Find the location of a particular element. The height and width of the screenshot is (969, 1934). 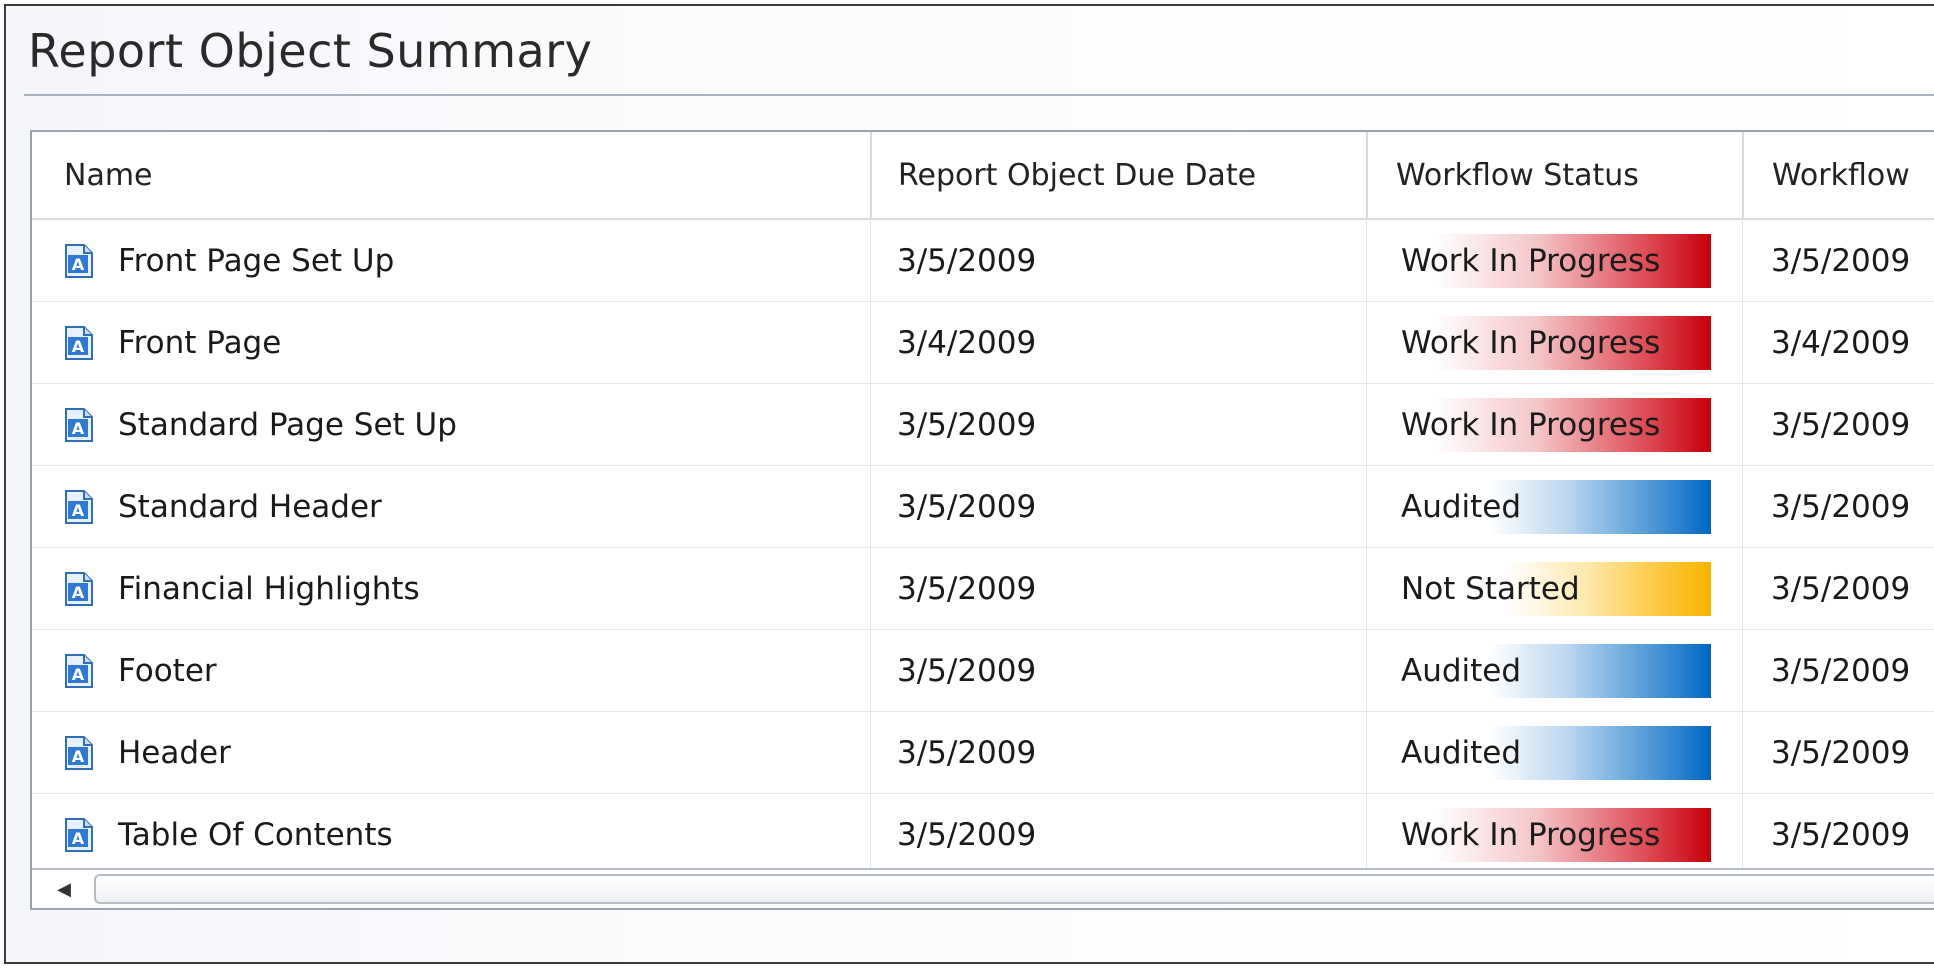

workflow-status-badge: Not Started is located at coordinates (1553, 588).